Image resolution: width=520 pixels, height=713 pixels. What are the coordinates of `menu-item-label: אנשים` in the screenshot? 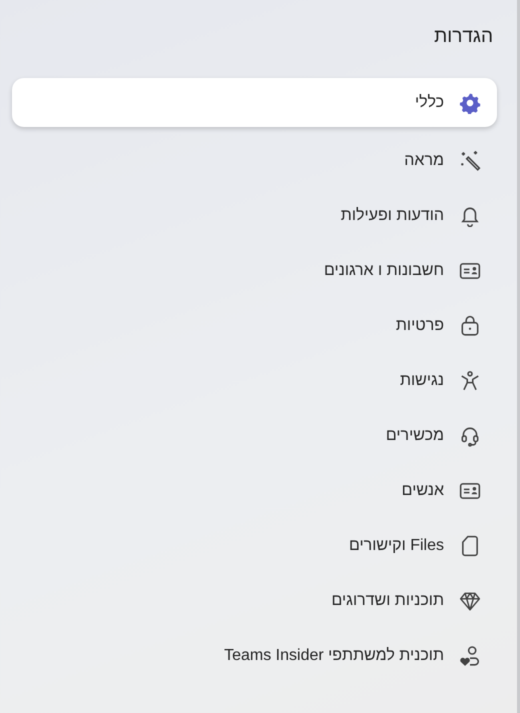 It's located at (423, 491).